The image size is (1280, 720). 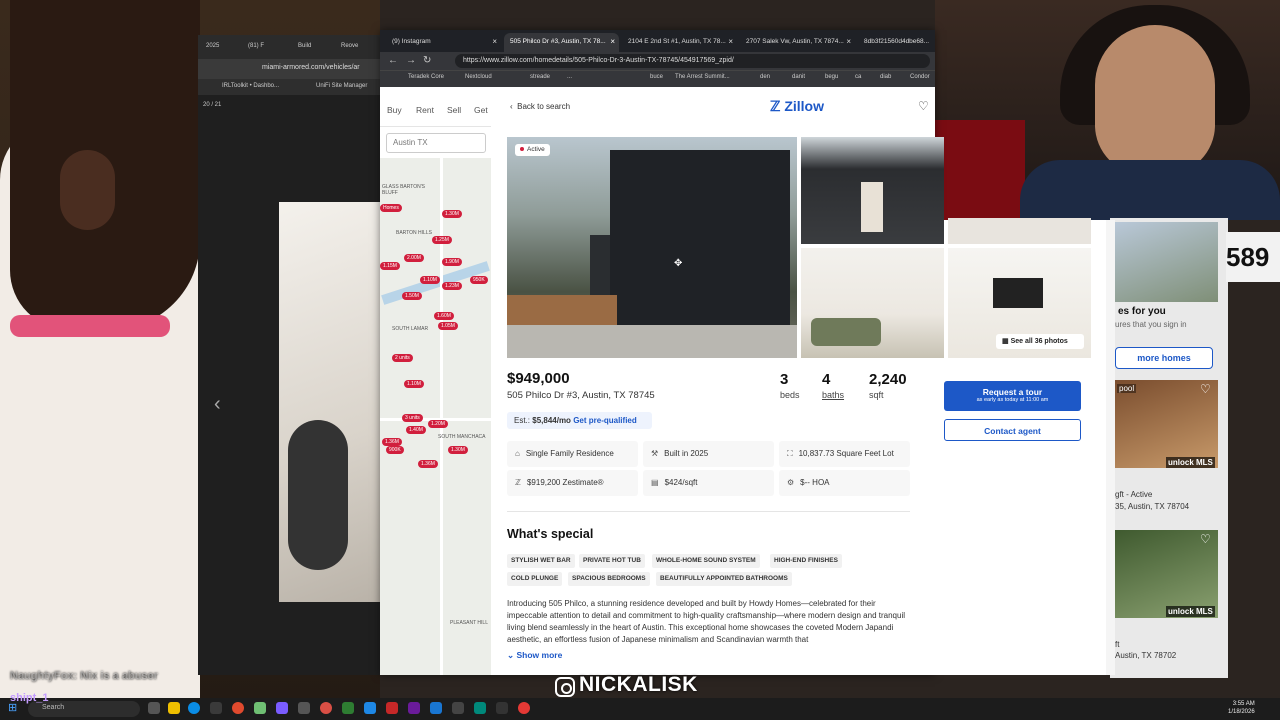 I want to click on map-pin: 2.00M, so click(x=414, y=258).